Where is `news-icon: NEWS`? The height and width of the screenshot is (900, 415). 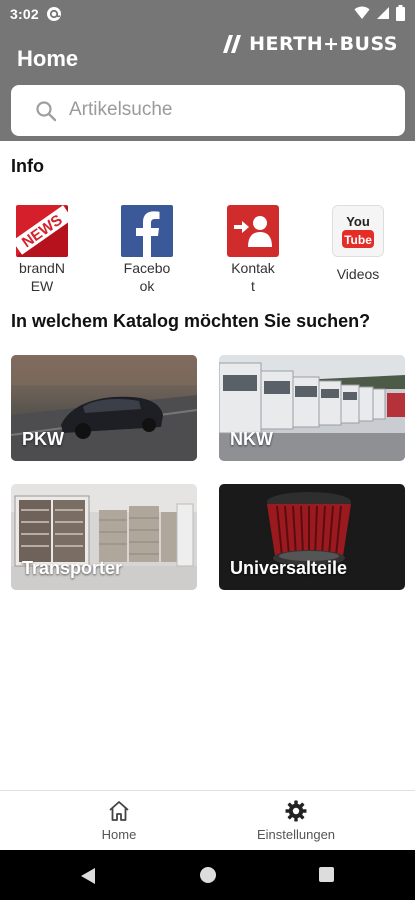
news-icon: NEWS is located at coordinates (42, 231).